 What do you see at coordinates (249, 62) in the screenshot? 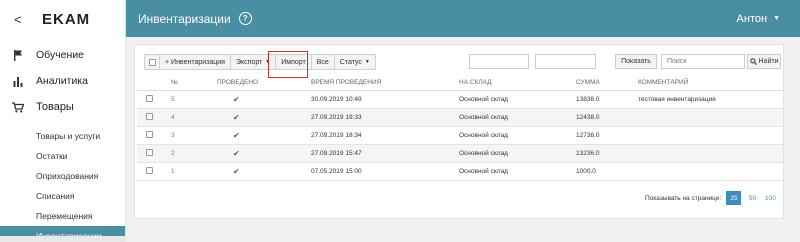
I see `export-label: Экспорт` at bounding box center [249, 62].